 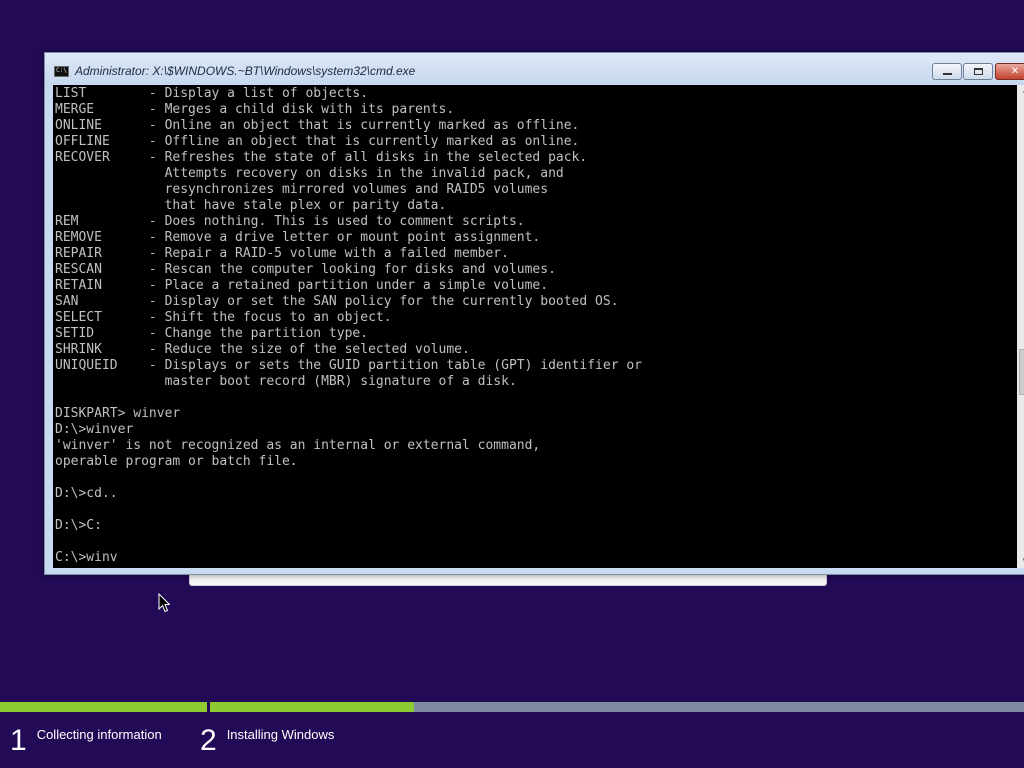 I want to click on scroll-thumb, so click(x=1021, y=372).